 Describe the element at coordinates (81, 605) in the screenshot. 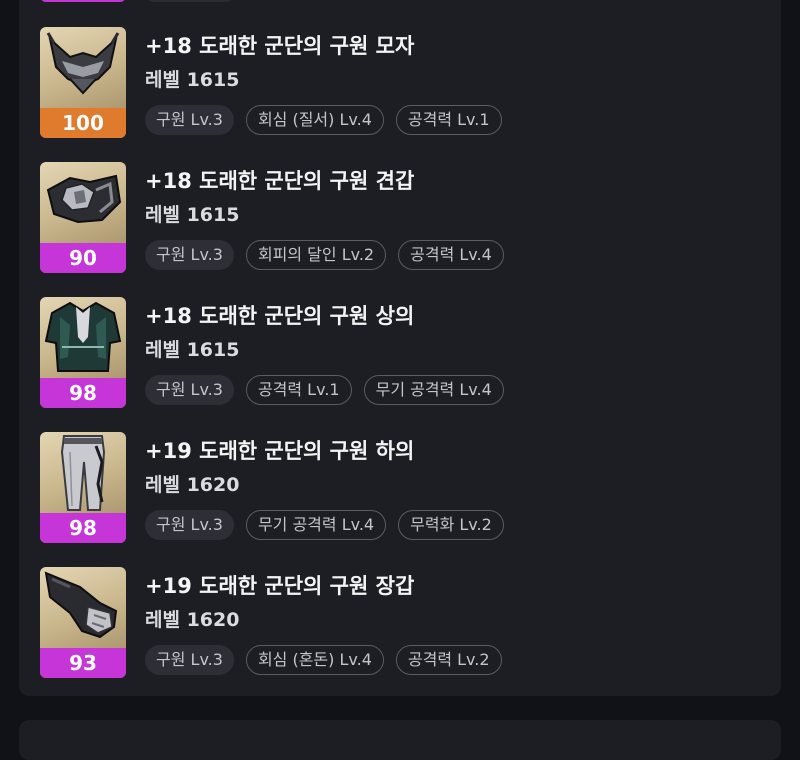

I see `gloves-icon` at that location.